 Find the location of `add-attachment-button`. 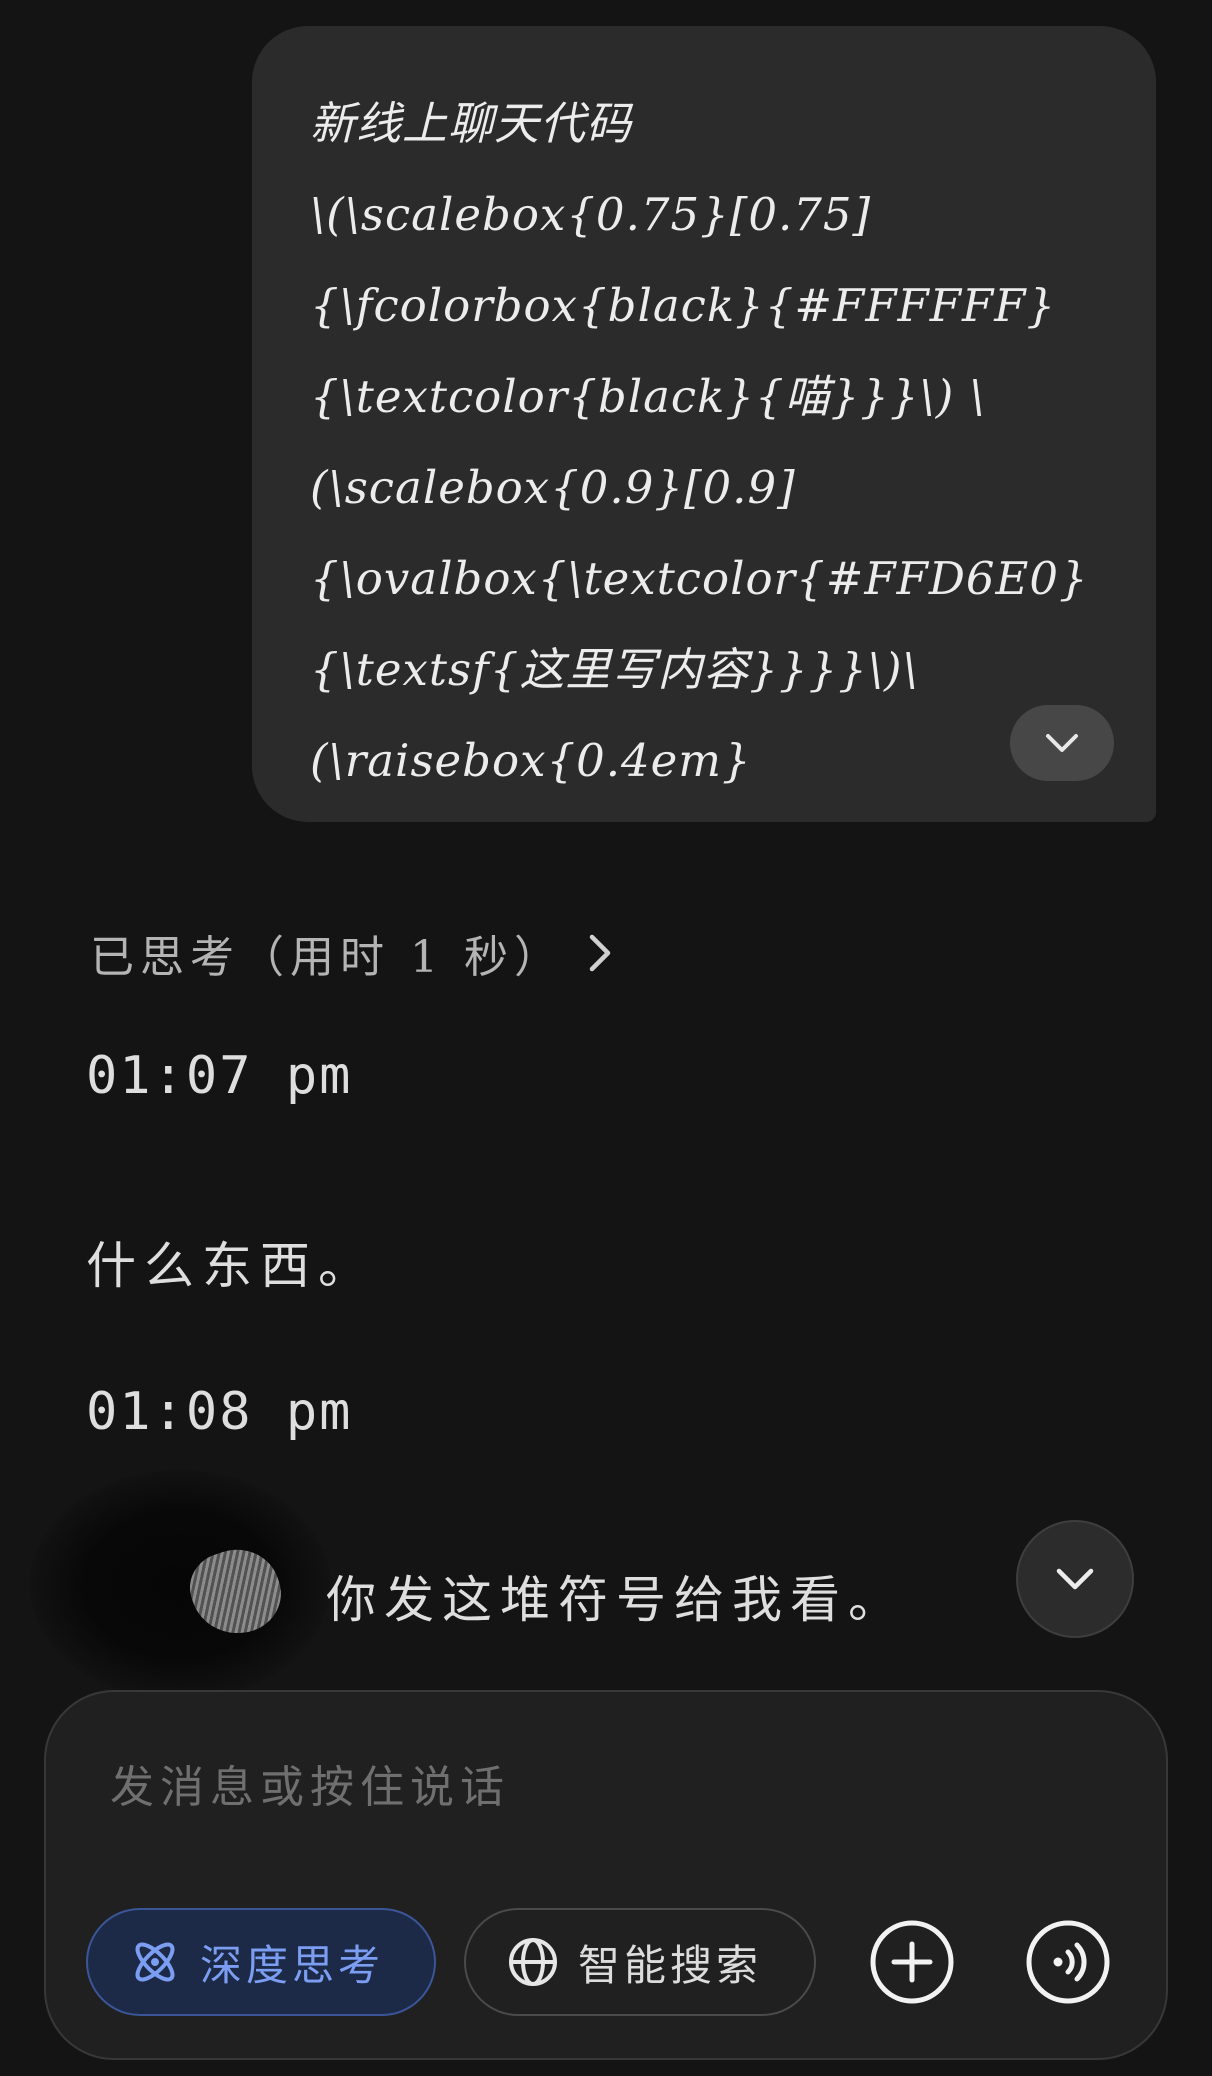

add-attachment-button is located at coordinates (912, 1962).